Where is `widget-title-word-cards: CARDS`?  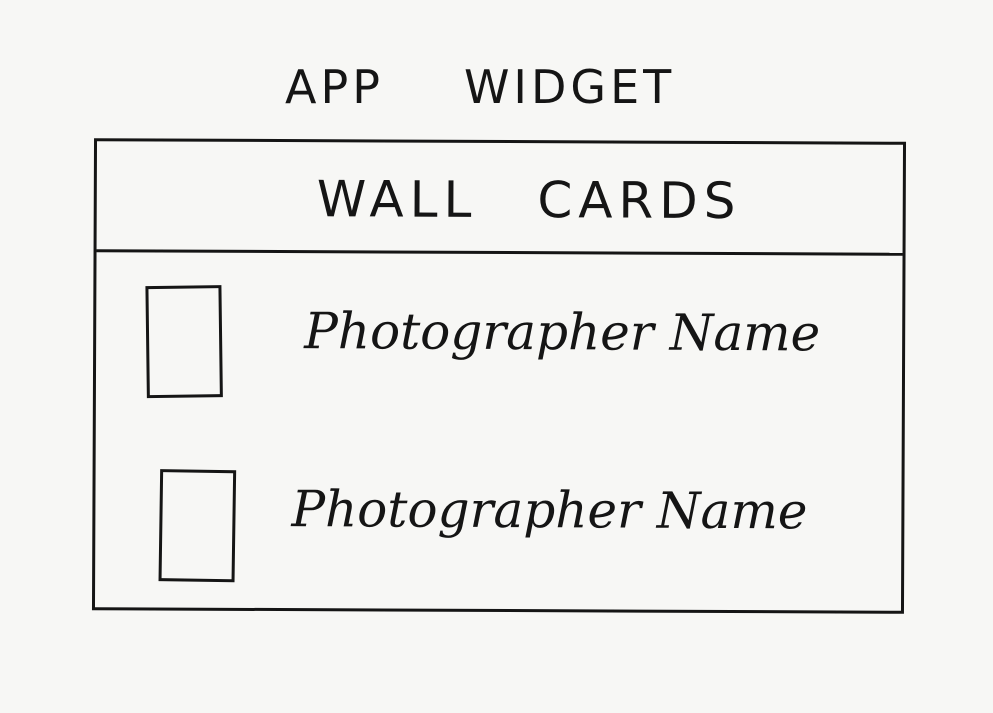 widget-title-word-cards: CARDS is located at coordinates (639, 201).